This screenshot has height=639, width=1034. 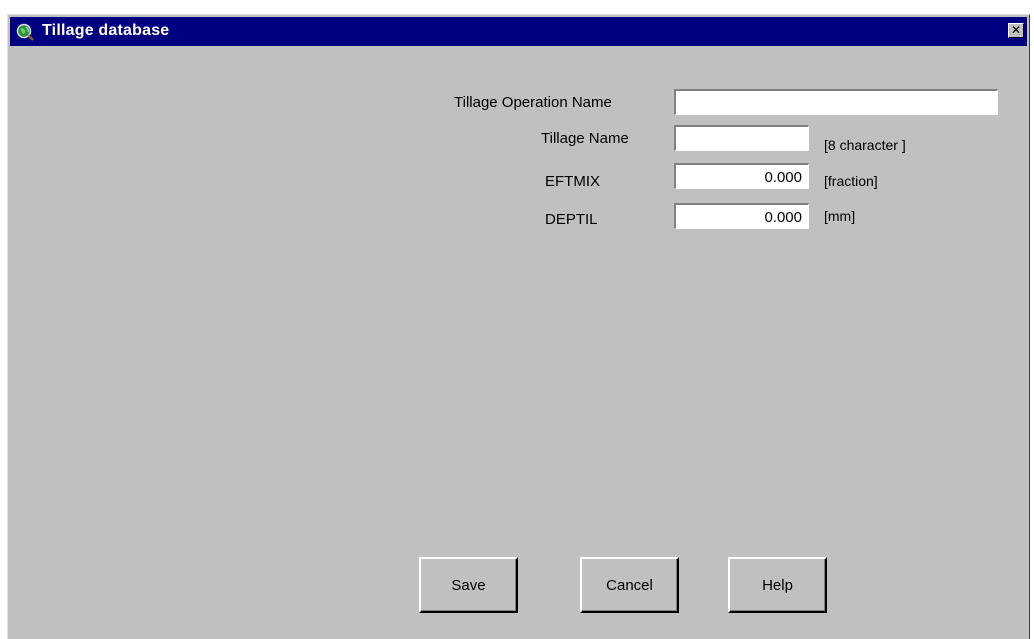 What do you see at coordinates (571, 219) in the screenshot?
I see `deptil-label: DEPTIL` at bounding box center [571, 219].